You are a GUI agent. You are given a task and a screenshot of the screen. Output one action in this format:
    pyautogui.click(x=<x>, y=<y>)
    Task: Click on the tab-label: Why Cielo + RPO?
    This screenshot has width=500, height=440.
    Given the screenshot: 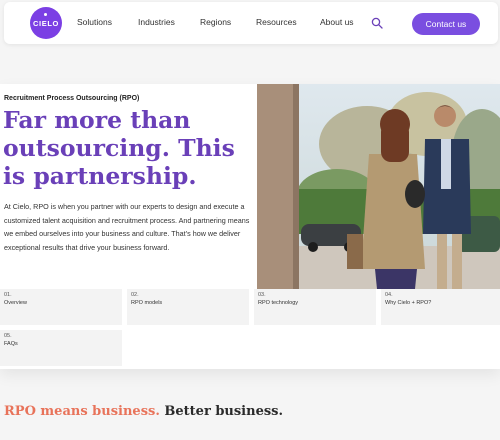 What is the action you would take?
    pyautogui.click(x=408, y=303)
    